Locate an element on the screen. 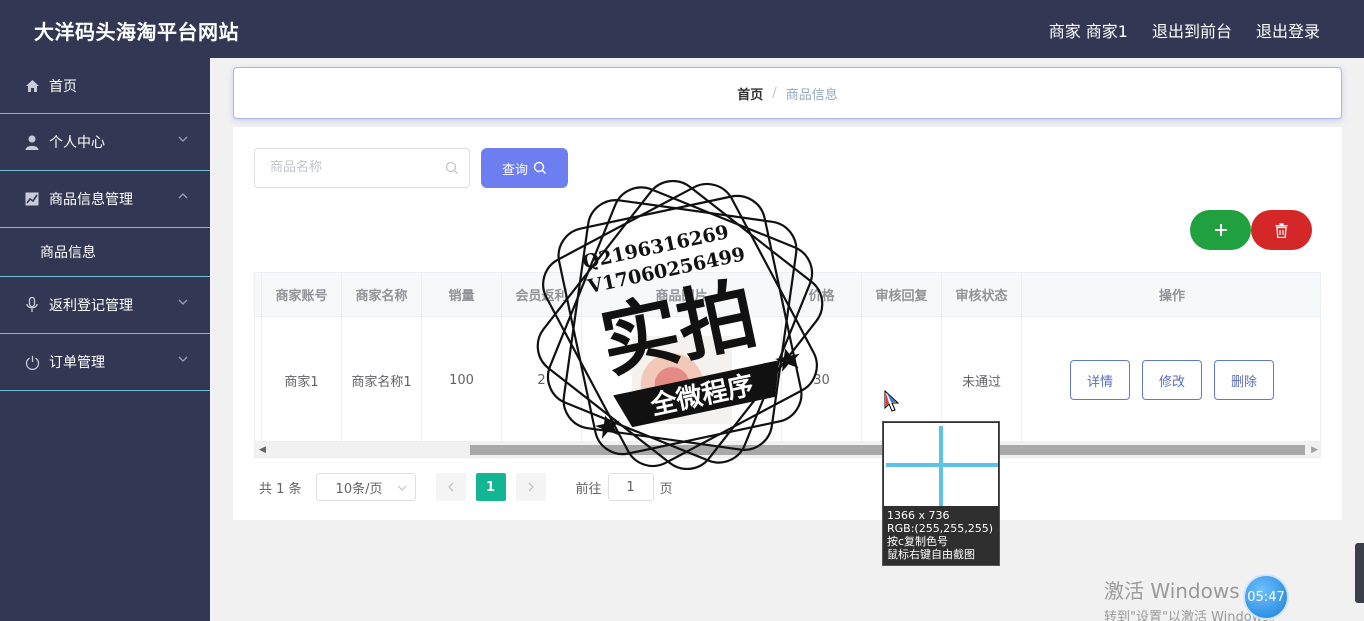  cell-image is located at coordinates (682, 380).